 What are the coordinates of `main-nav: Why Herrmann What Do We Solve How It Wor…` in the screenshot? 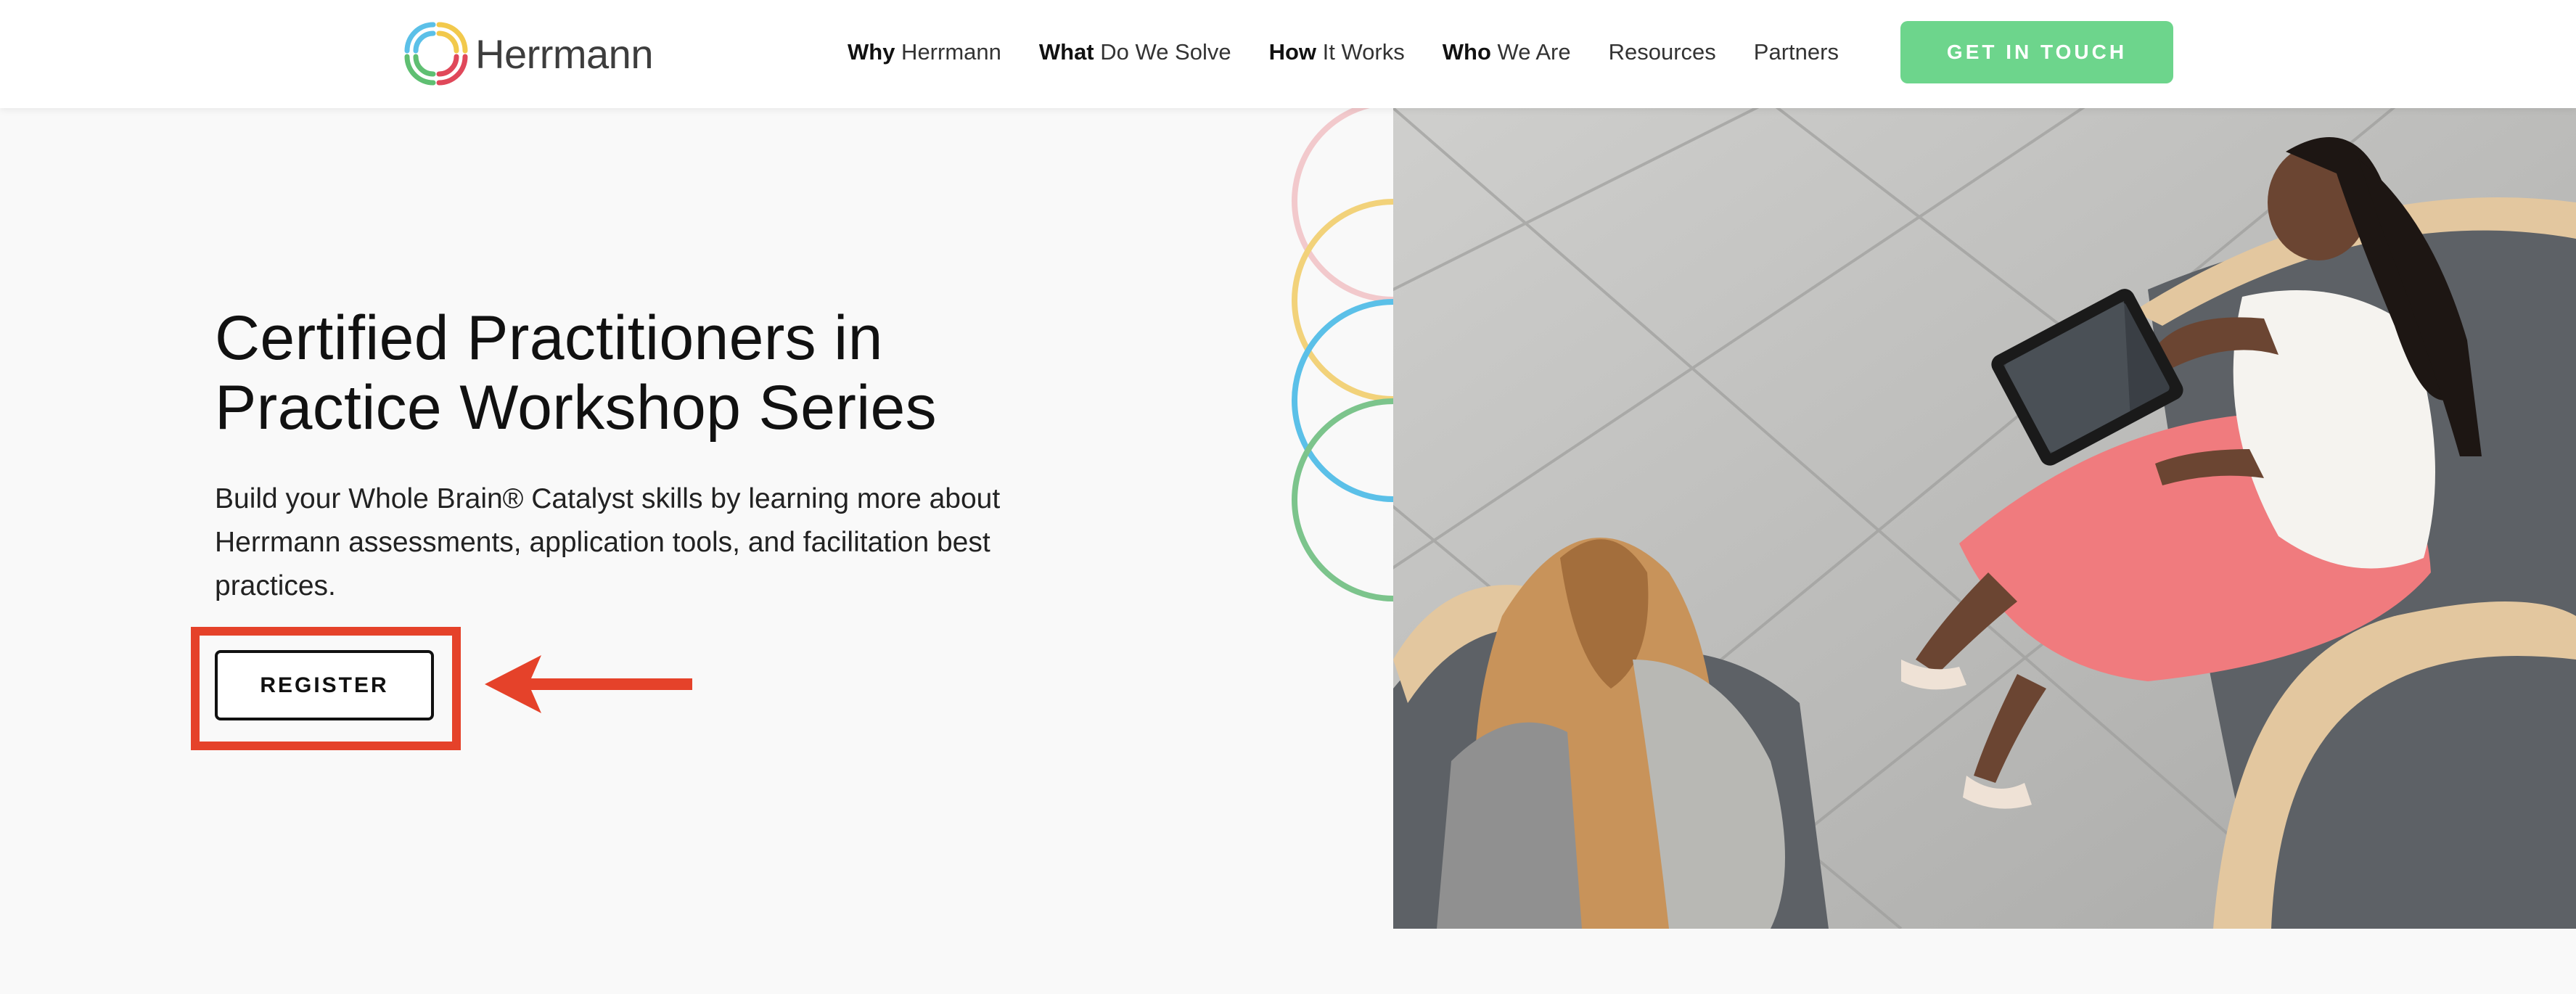 It's located at (1362, 52).